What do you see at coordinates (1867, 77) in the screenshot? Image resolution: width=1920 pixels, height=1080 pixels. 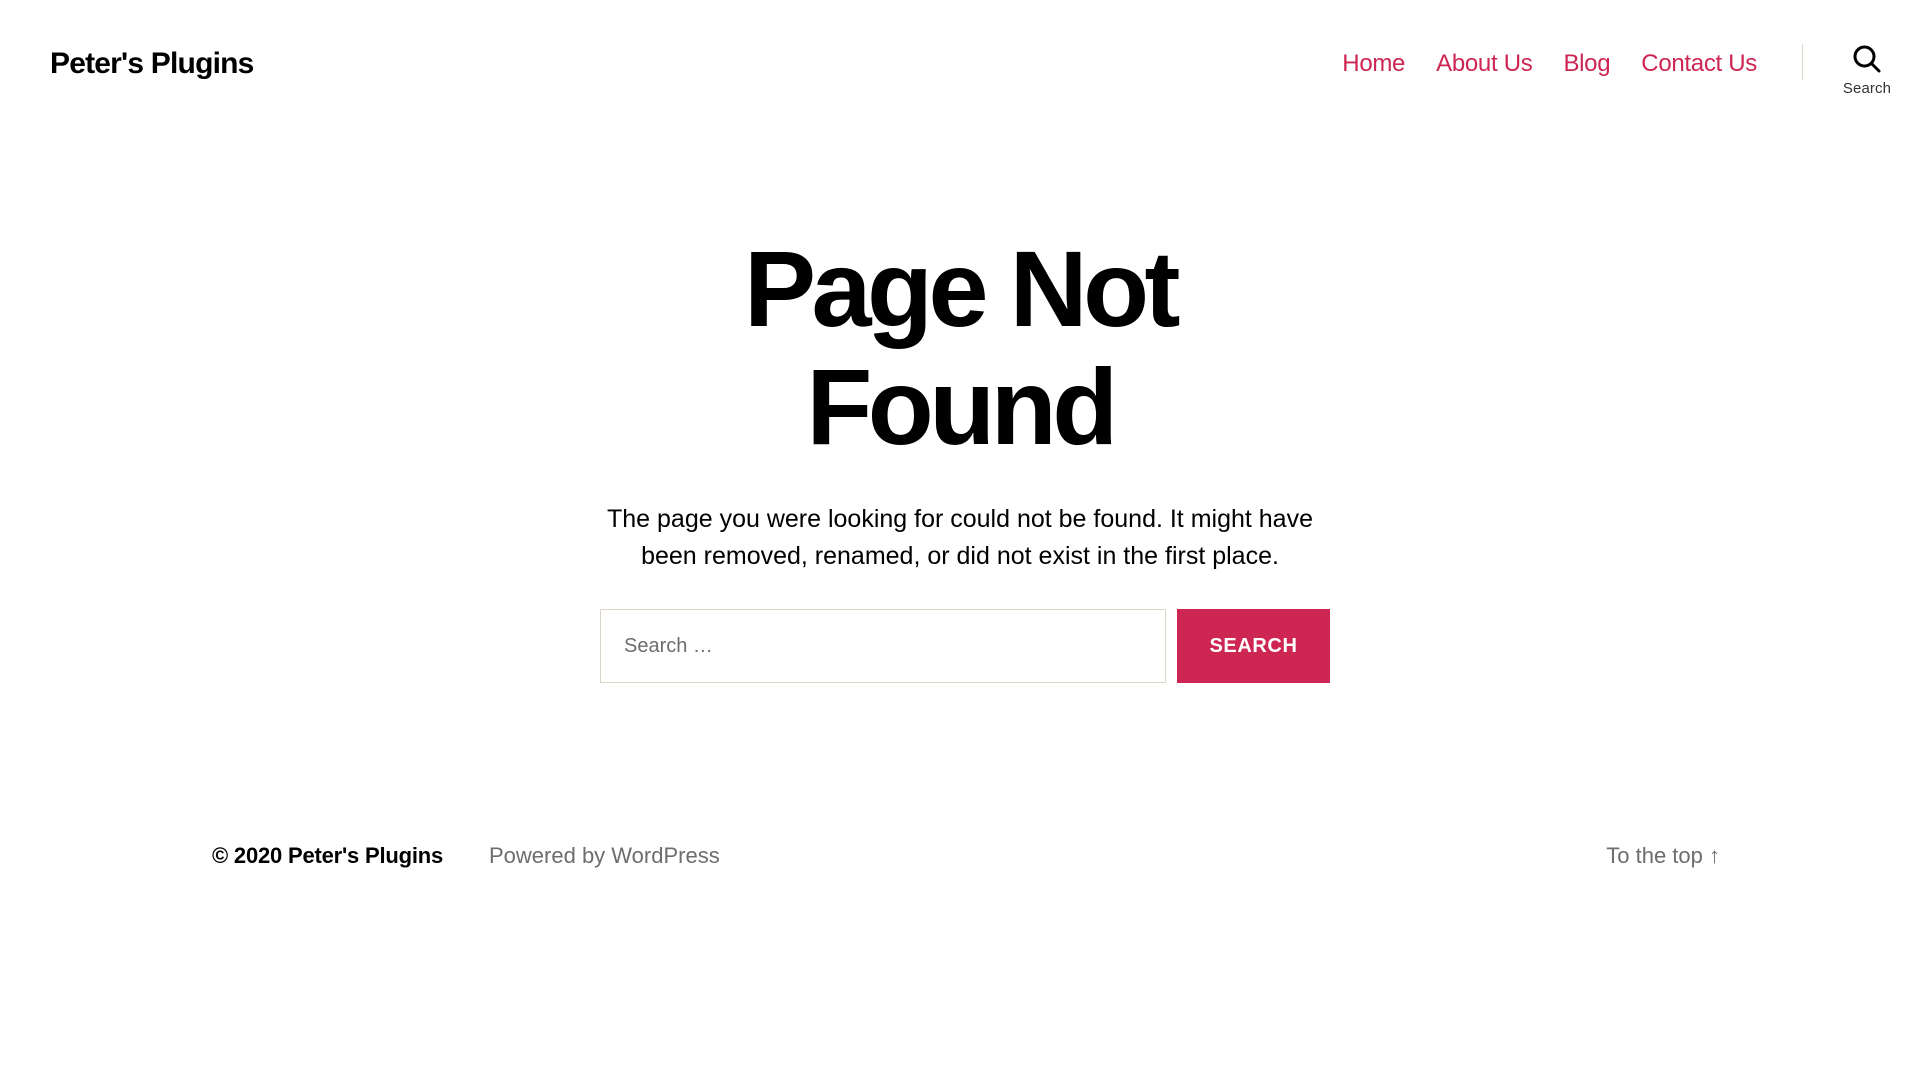 I see `search-toggle-button: Search` at bounding box center [1867, 77].